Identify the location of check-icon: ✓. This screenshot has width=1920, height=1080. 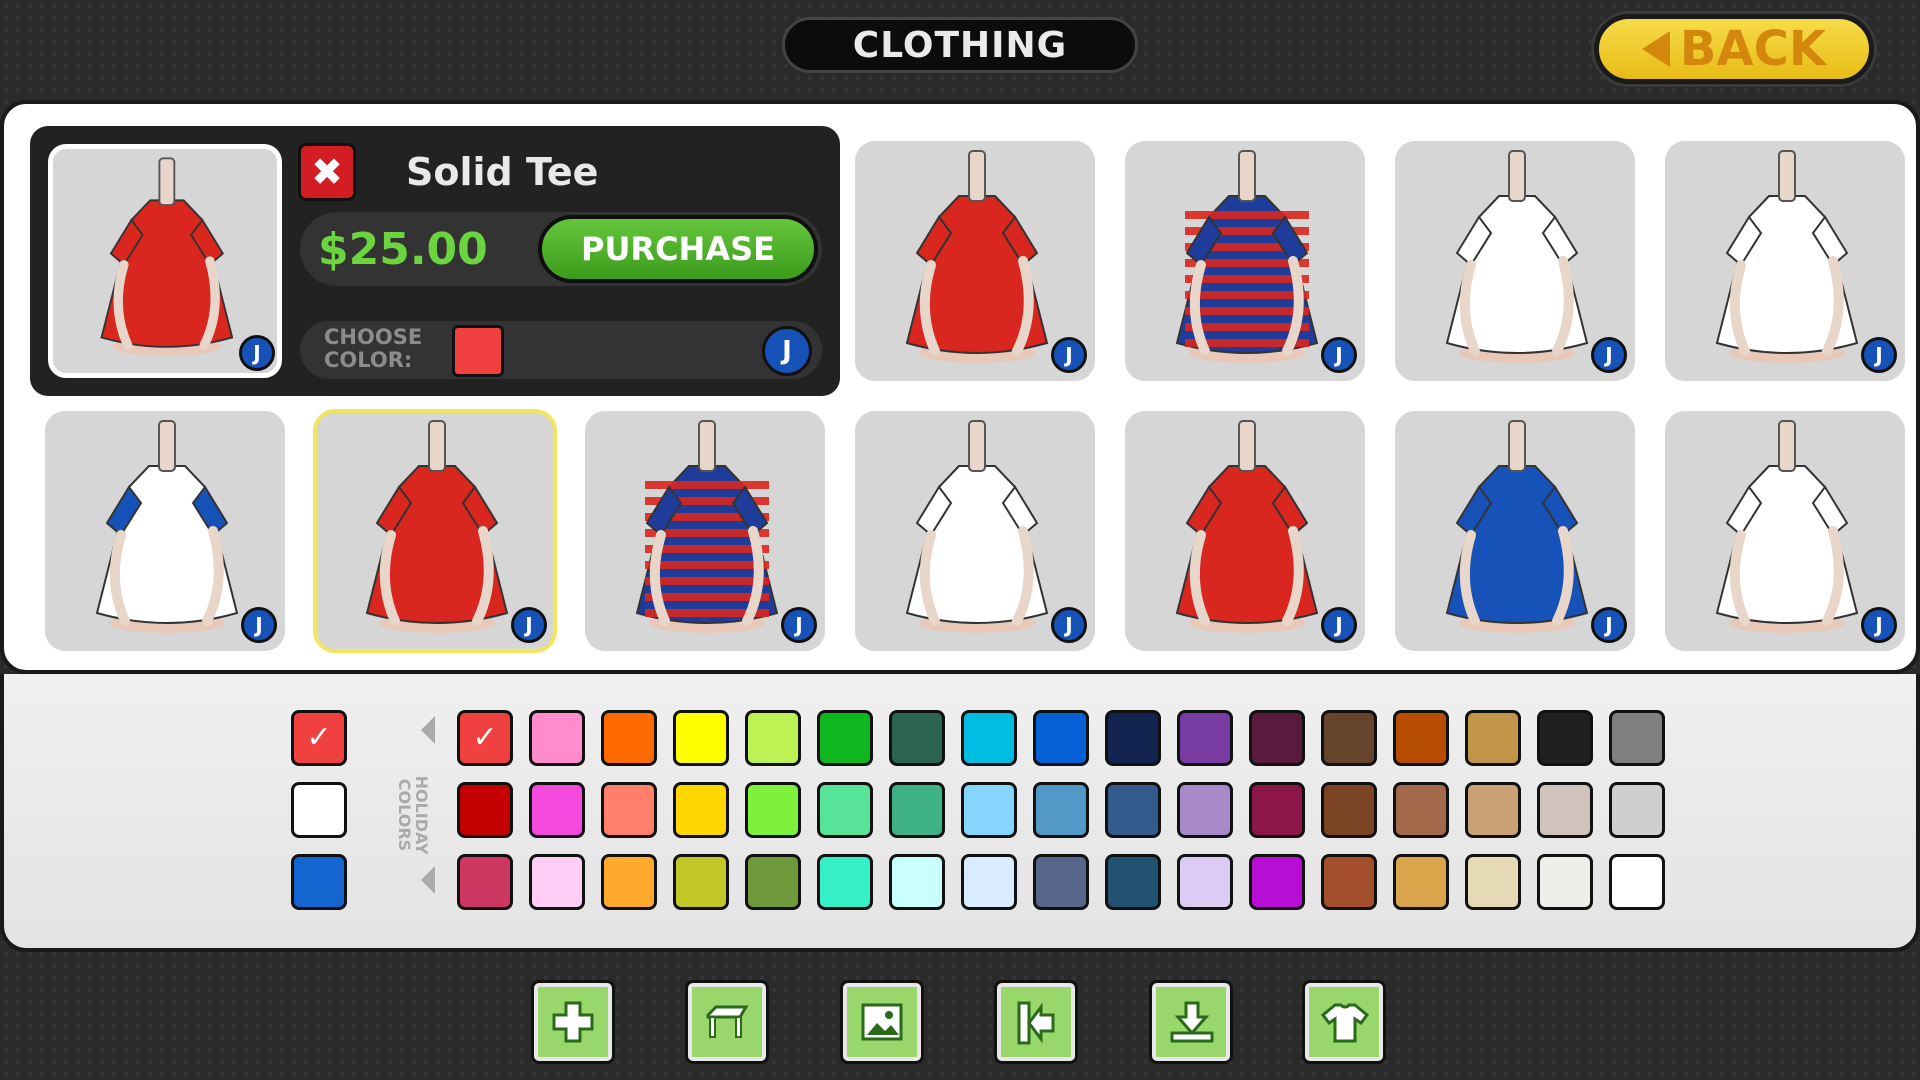
(319, 737).